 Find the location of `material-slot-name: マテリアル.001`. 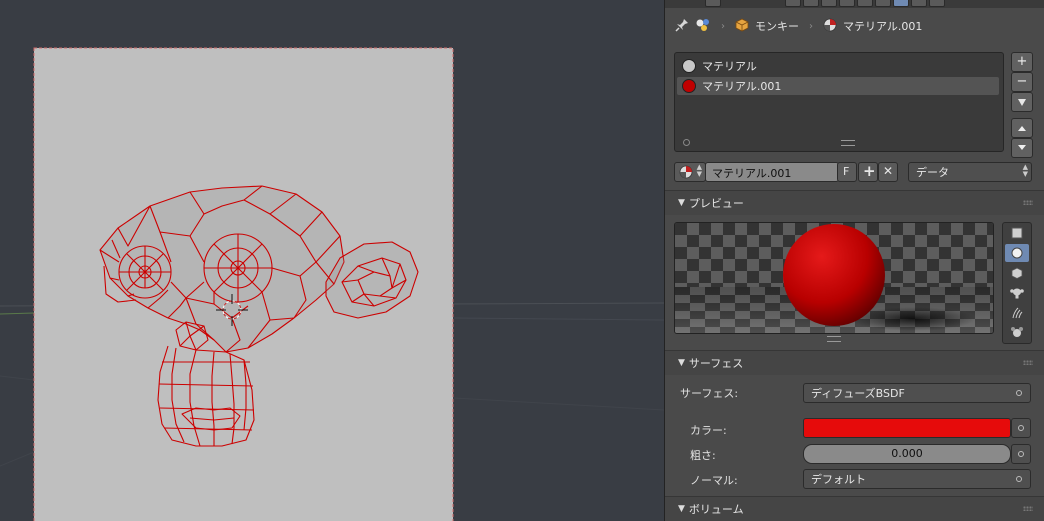

material-slot-name: マテリアル.001 is located at coordinates (742, 86).